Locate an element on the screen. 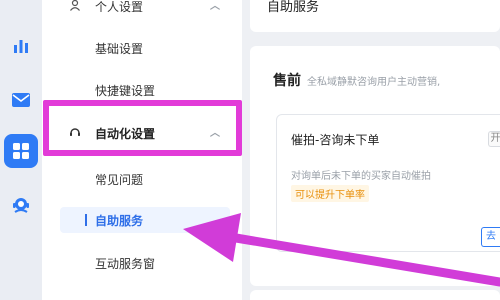  support-agent-icon is located at coordinates (21, 205).